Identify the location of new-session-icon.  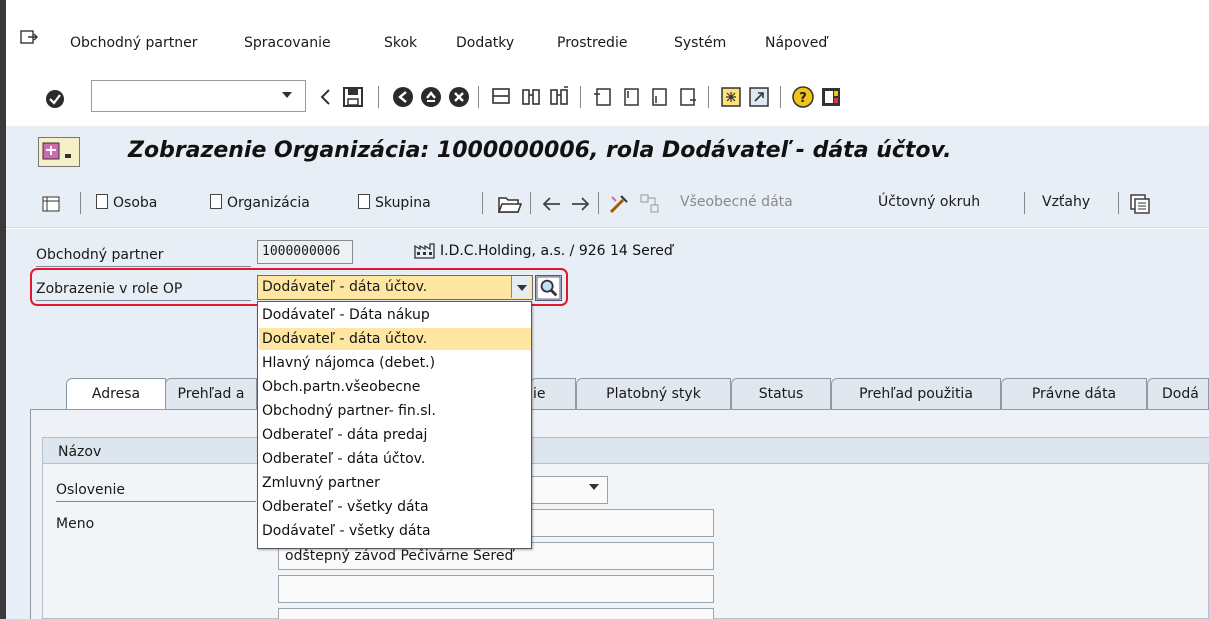
(731, 97).